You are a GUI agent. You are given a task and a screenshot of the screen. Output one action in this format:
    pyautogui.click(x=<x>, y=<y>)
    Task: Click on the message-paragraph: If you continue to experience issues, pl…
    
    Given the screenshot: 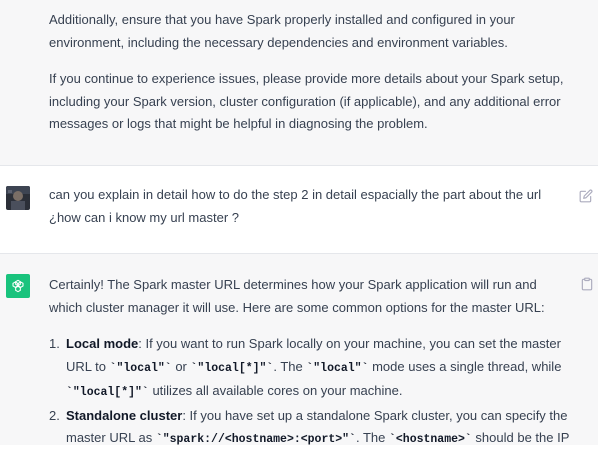 What is the action you would take?
    pyautogui.click(x=306, y=101)
    